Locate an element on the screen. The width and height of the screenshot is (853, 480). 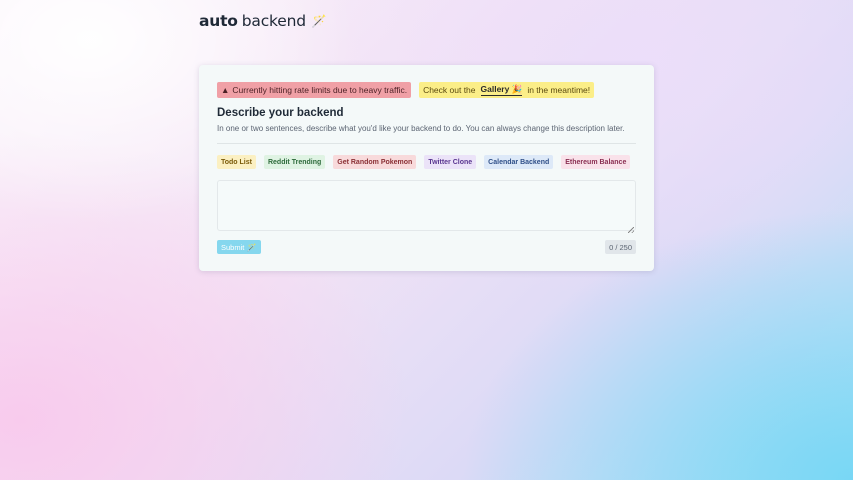
example-chip-calendar-backend: Calendar Backend is located at coordinates (519, 162).